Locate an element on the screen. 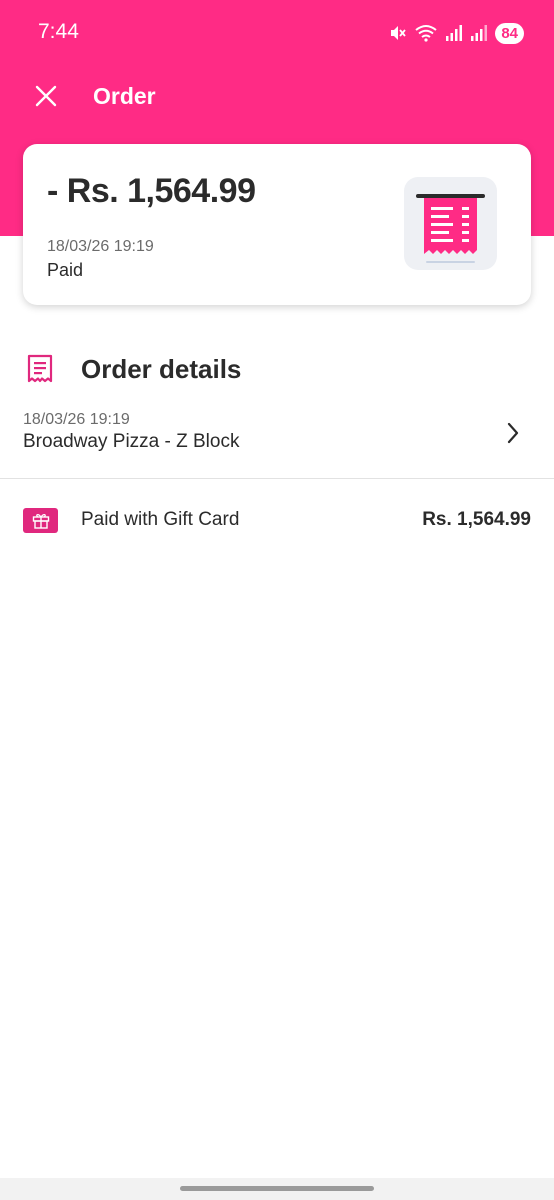 This screenshot has width=554, height=1200. section-title: Order details is located at coordinates (161, 369).